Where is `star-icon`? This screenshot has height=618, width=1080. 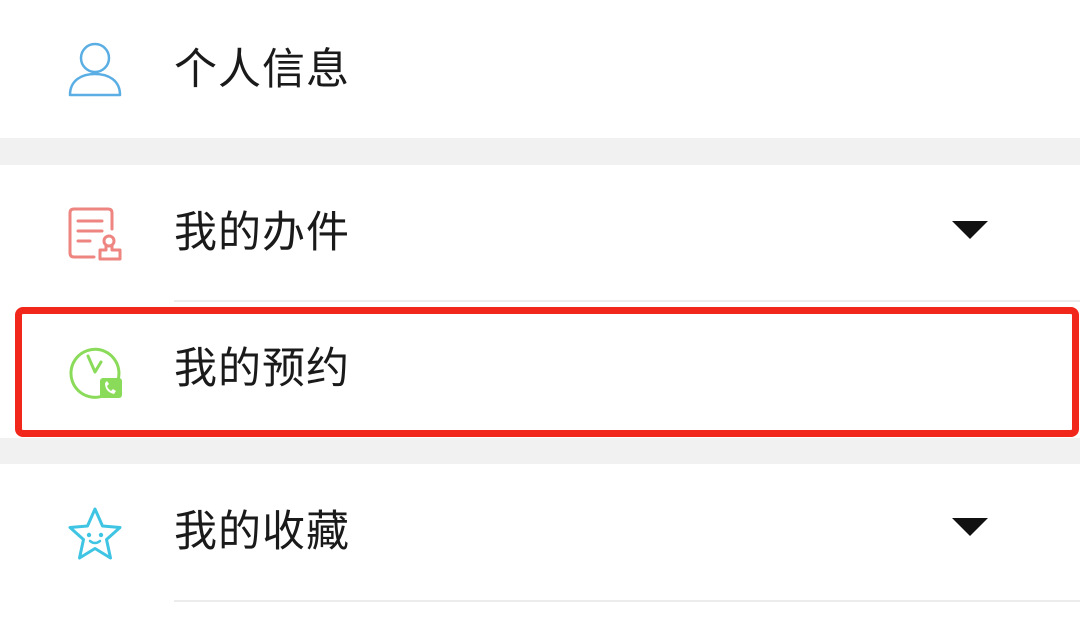
star-icon is located at coordinates (95, 535).